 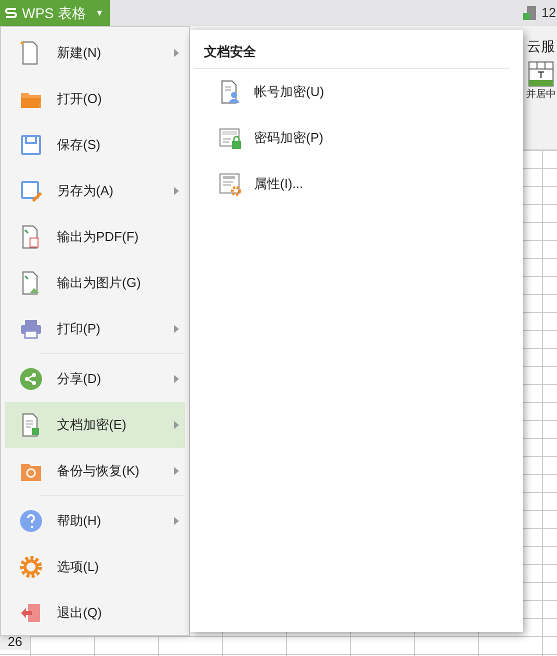 What do you see at coordinates (356, 91) in the screenshot?
I see `submenu-item: 帐号加密(U)` at bounding box center [356, 91].